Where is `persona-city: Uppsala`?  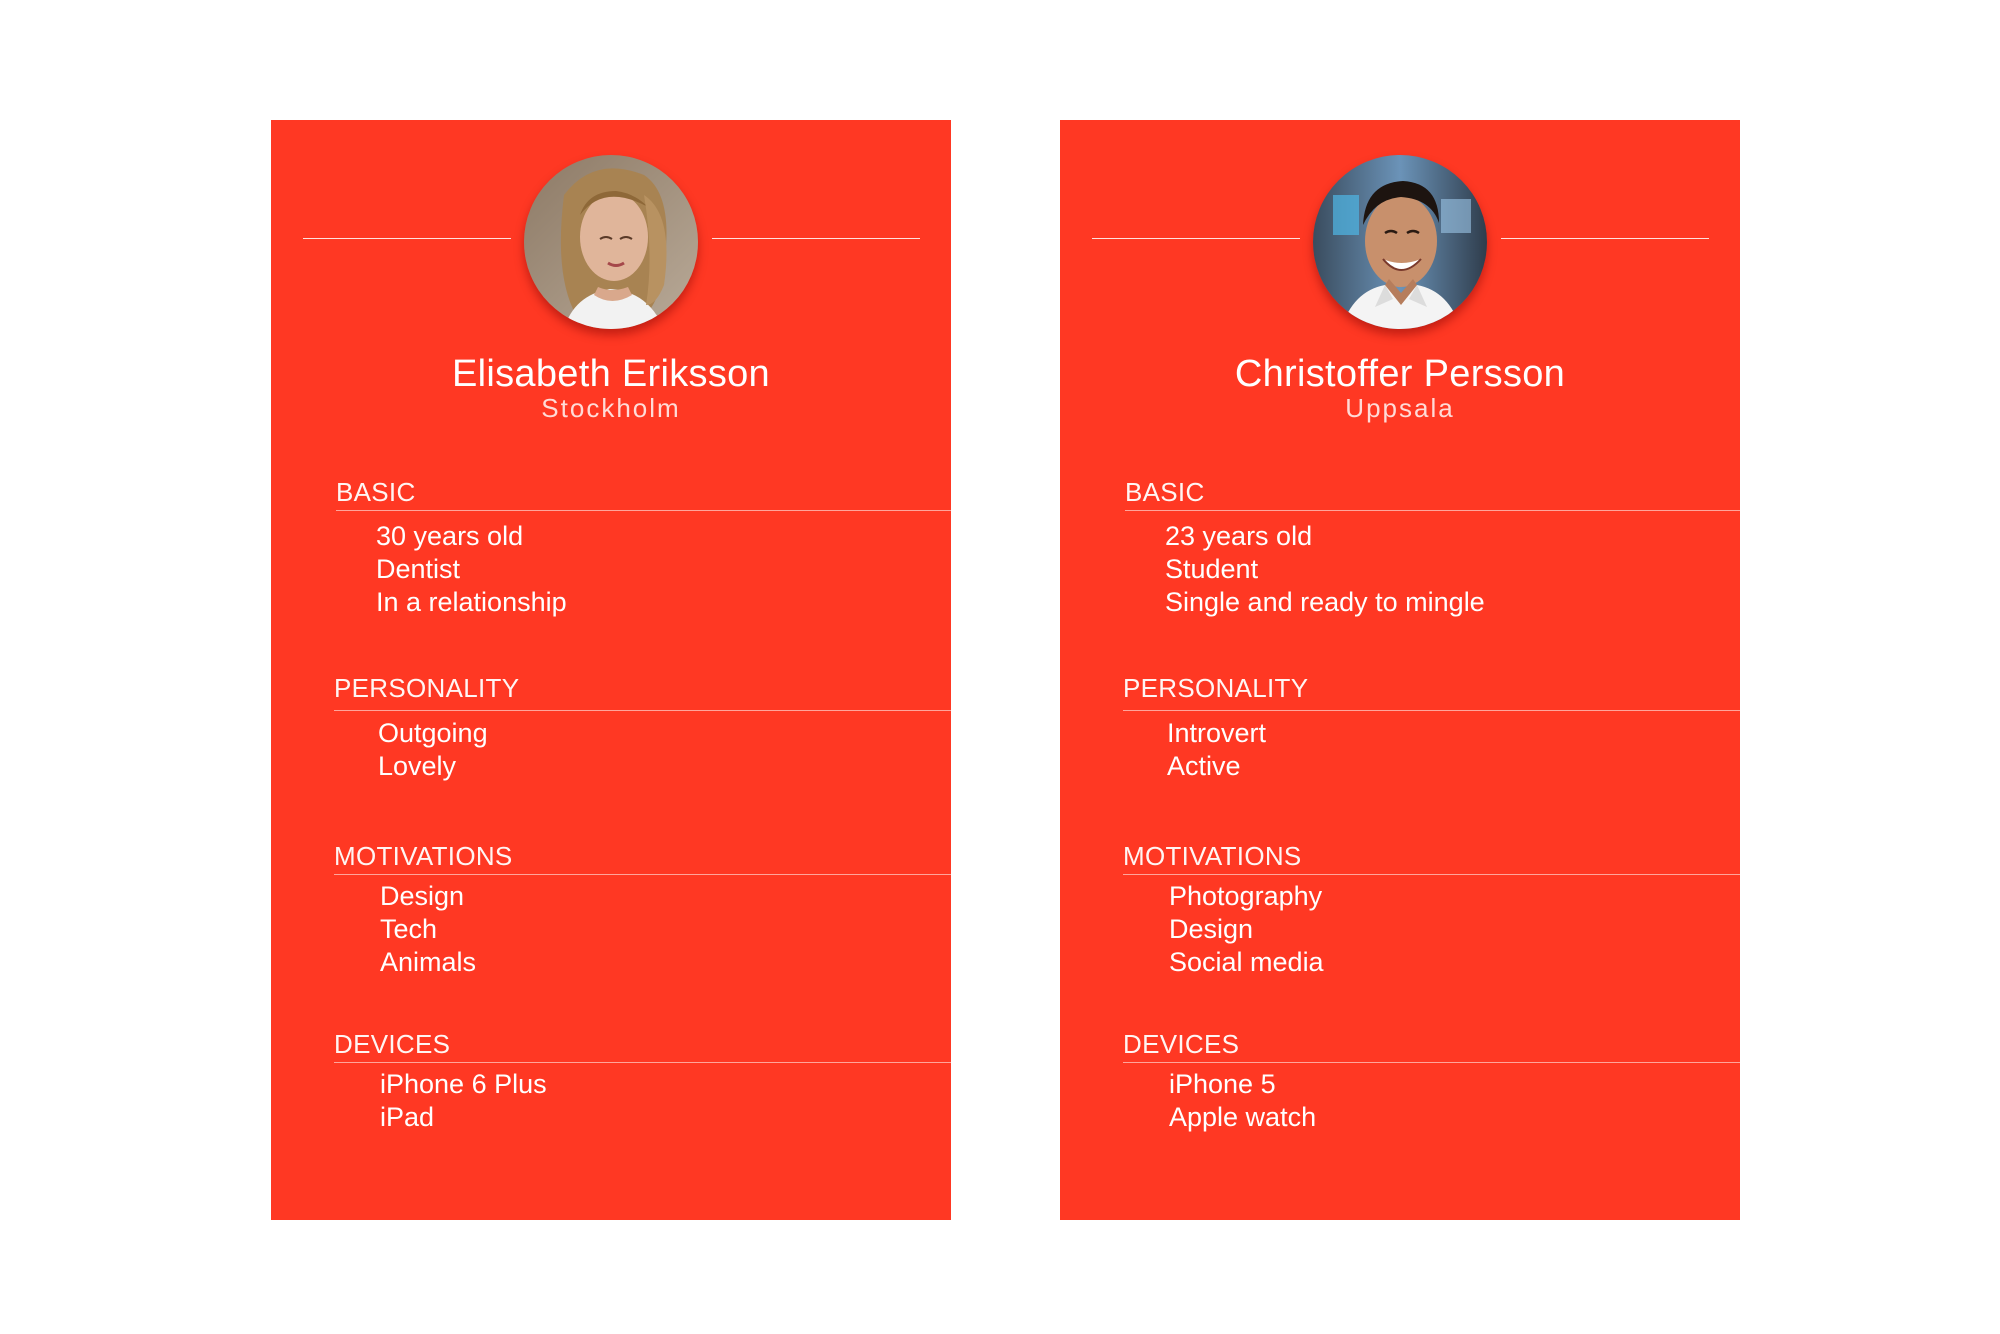
persona-city: Uppsala is located at coordinates (1400, 408).